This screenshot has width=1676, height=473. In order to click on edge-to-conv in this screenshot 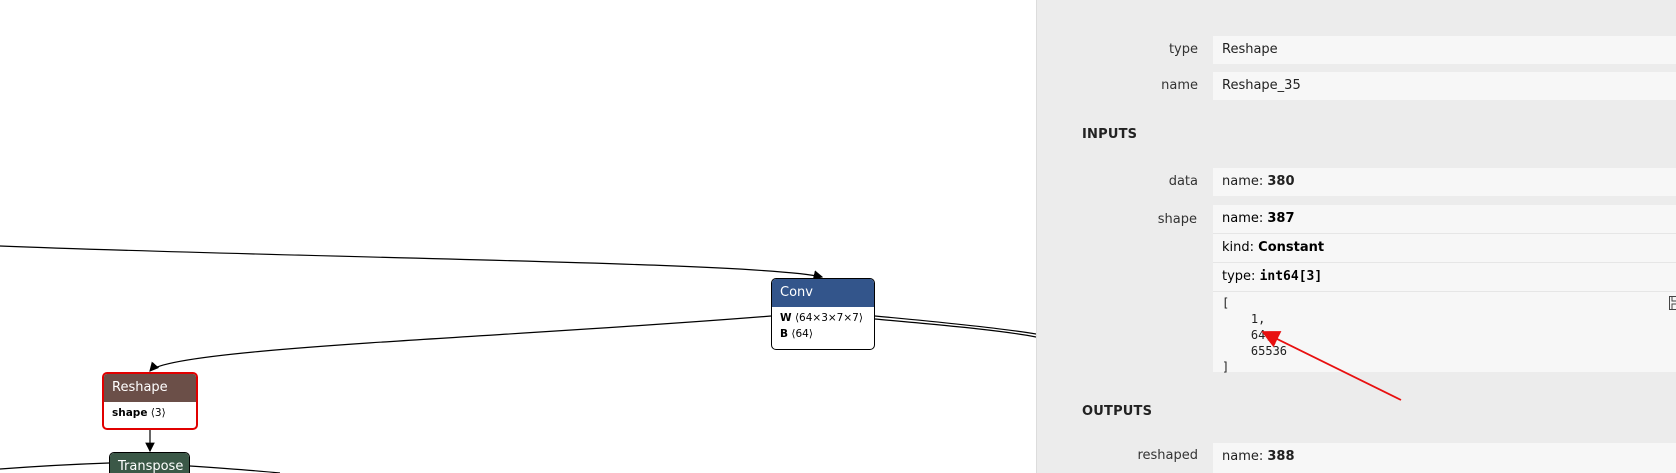, I will do `click(412, 262)`.